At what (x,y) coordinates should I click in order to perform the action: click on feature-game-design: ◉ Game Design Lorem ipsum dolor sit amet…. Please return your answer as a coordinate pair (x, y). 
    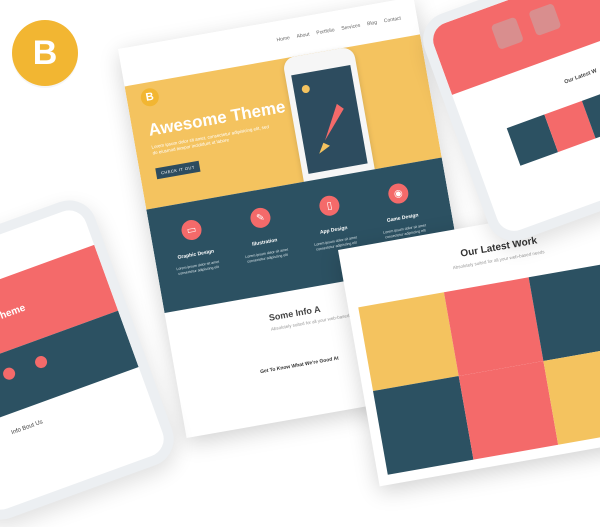
    Looking at the image, I should click on (401, 210).